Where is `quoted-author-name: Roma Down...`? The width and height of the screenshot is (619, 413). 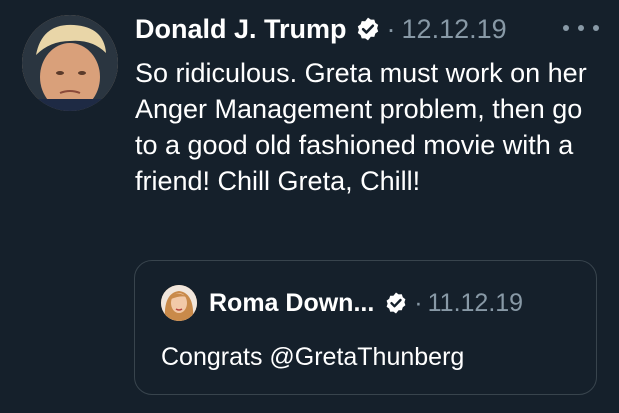
quoted-author-name: Roma Down... is located at coordinates (291, 303).